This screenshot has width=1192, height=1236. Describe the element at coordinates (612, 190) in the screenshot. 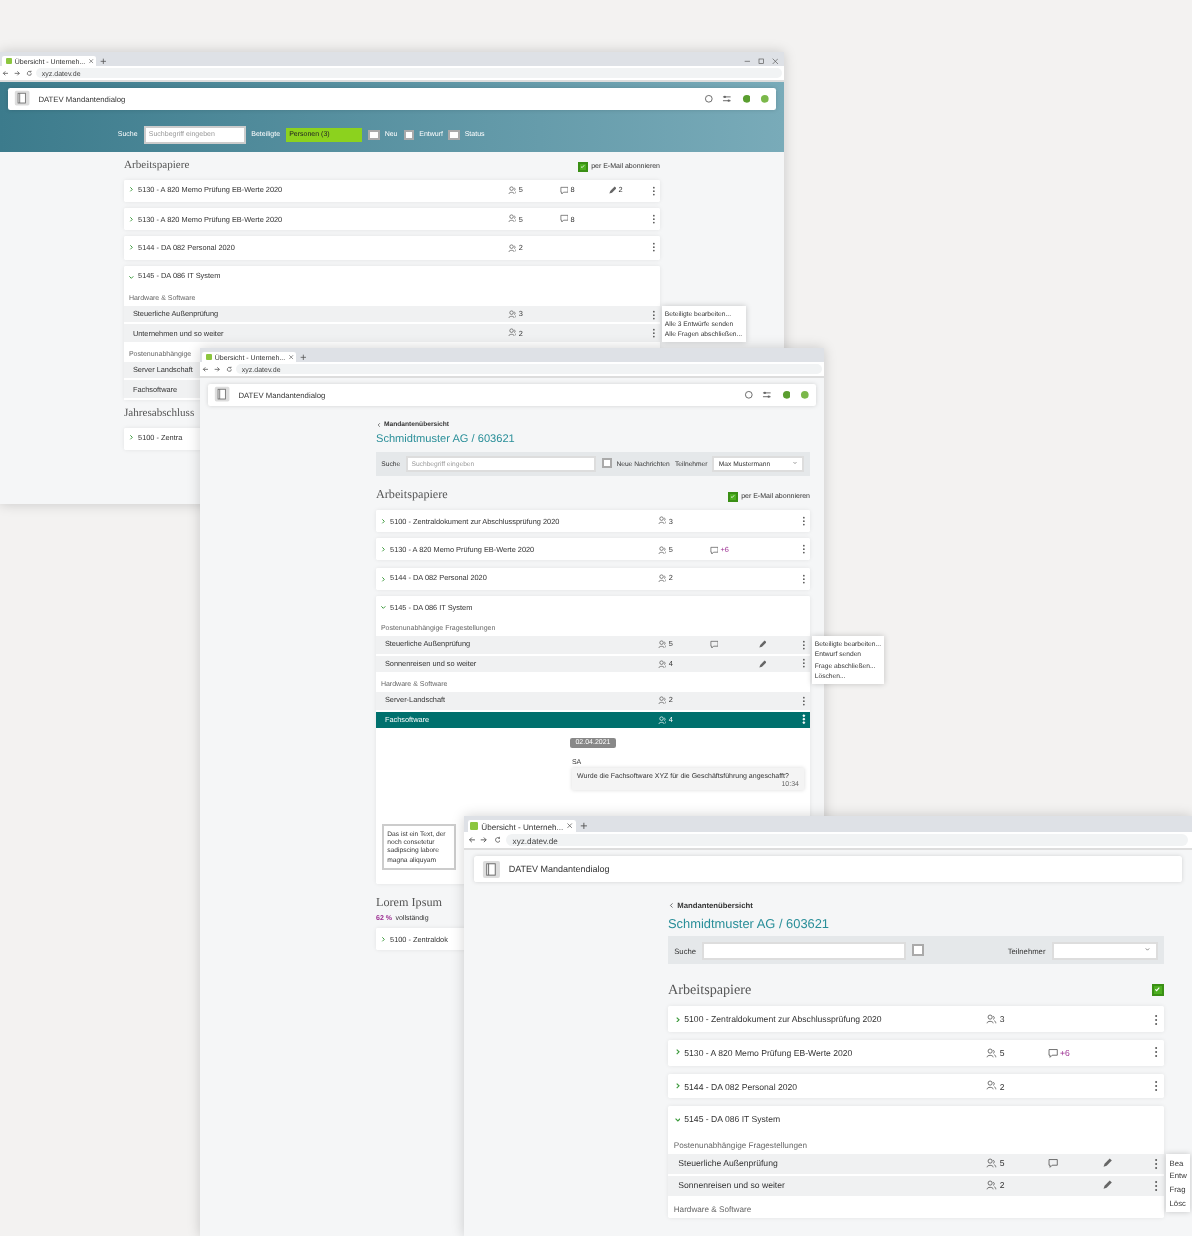

I see `pencil-icon` at that location.